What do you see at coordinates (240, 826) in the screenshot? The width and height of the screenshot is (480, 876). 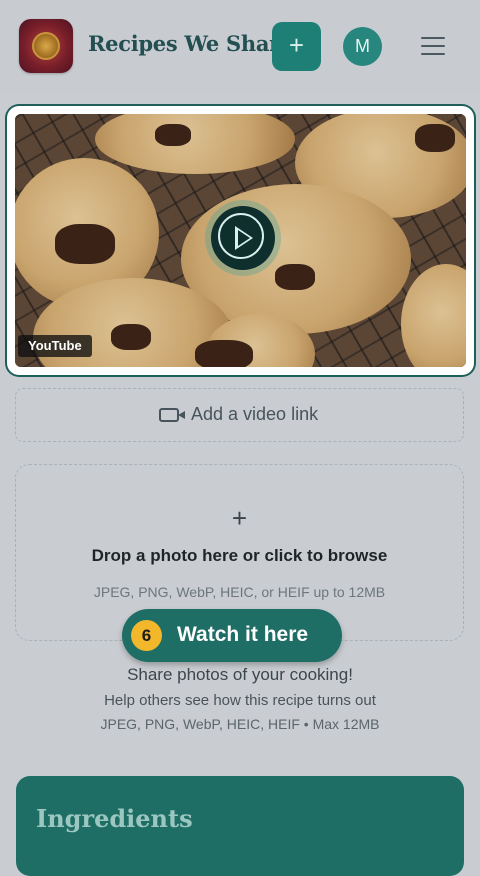 I see `ingredients-card: Ingredients` at bounding box center [240, 826].